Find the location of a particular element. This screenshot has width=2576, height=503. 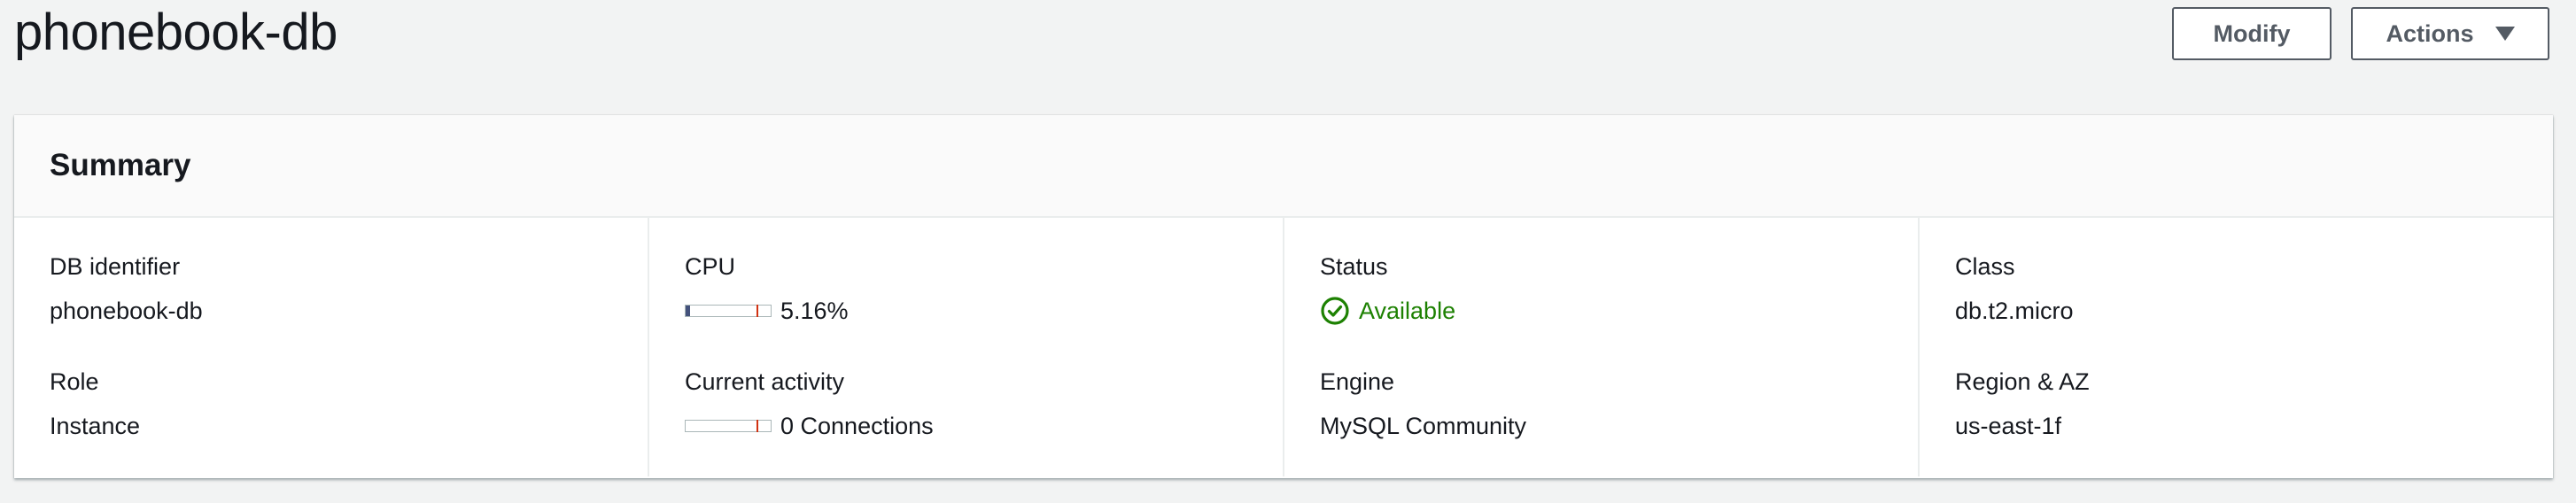

cpu-field: CPU 5.16% is located at coordinates (975, 289).